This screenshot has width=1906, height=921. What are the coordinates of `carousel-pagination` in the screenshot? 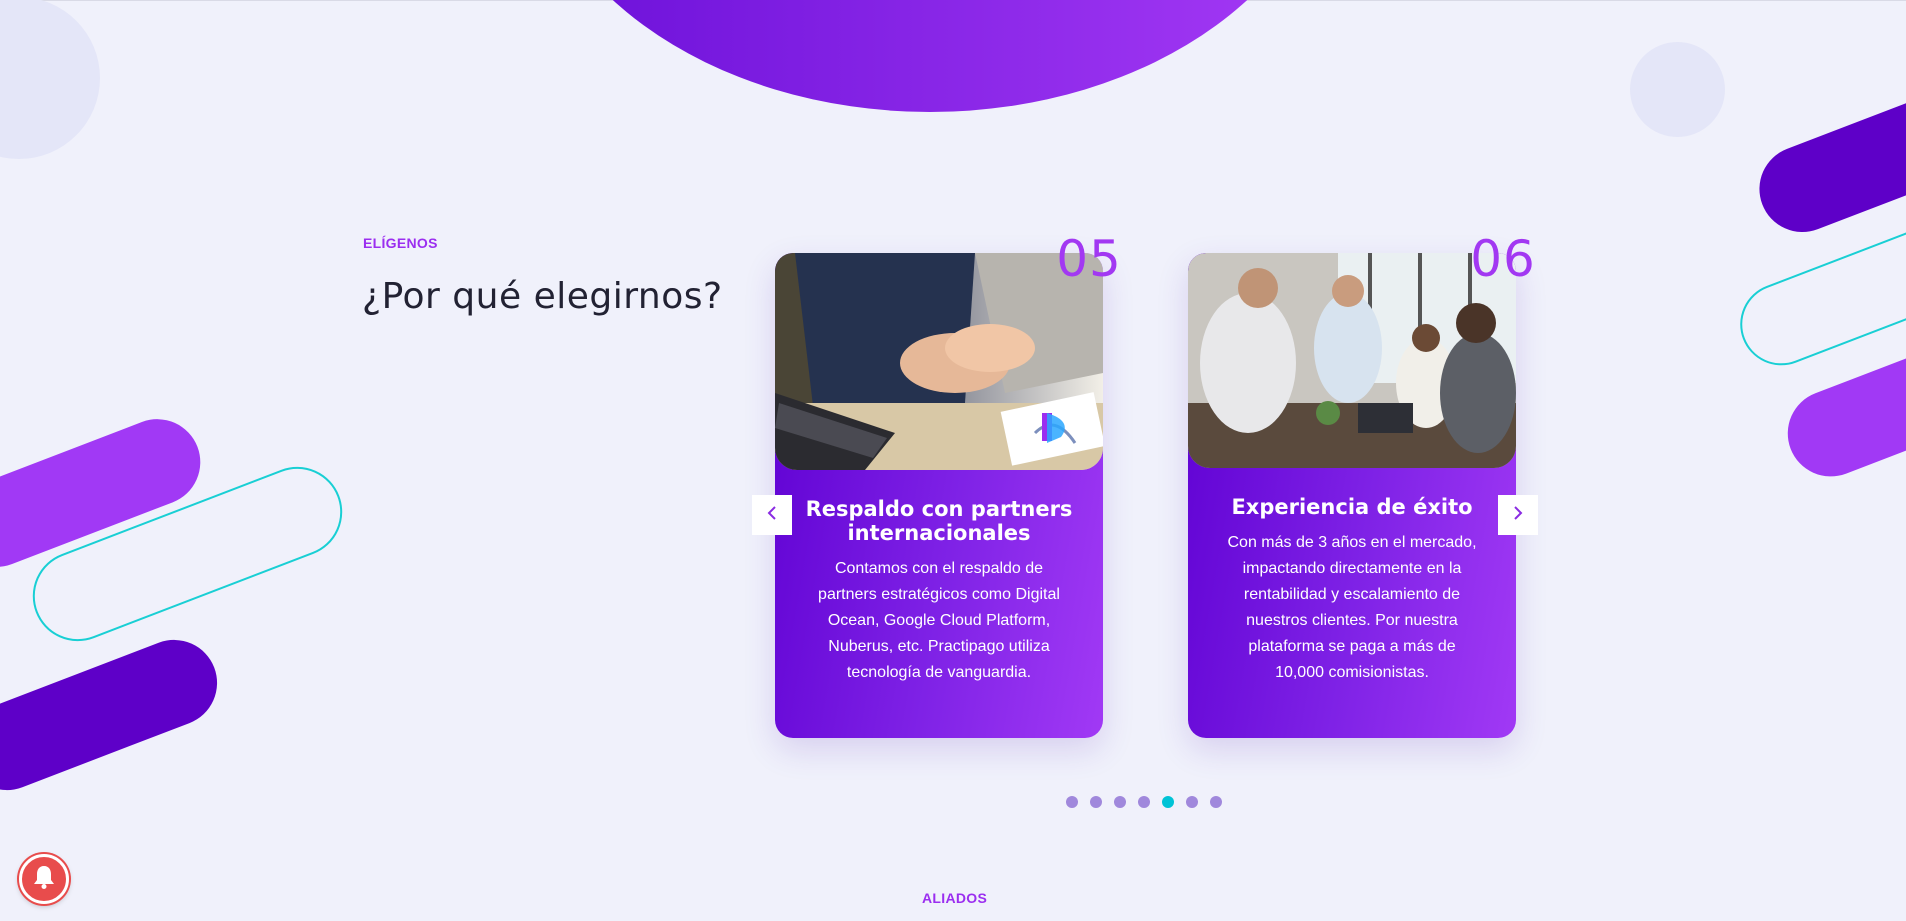 It's located at (1144, 802).